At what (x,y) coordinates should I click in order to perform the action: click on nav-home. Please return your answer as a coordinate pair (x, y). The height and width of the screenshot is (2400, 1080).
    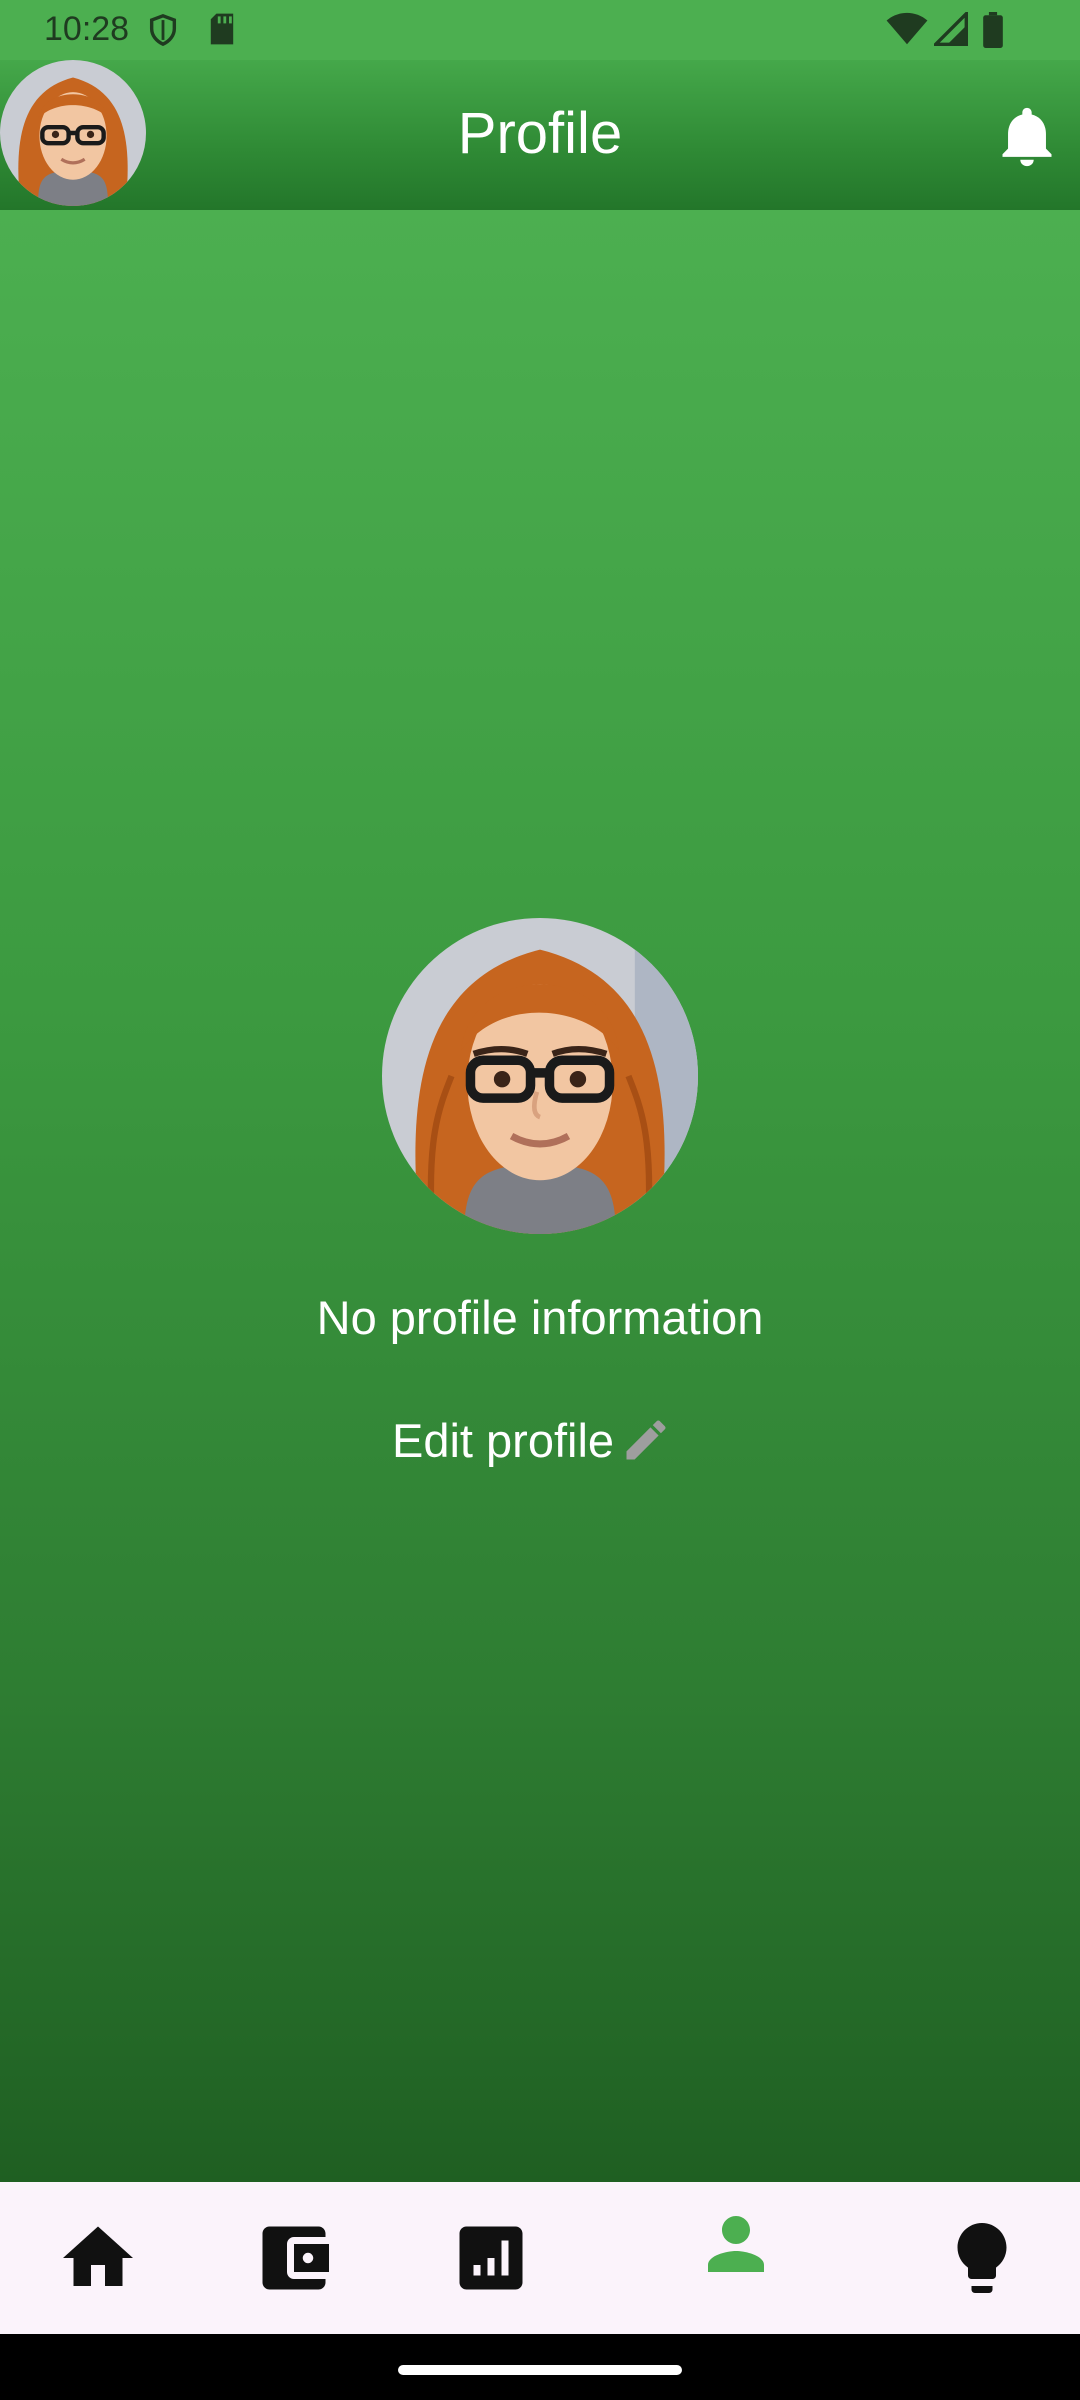
    Looking at the image, I should click on (98, 2258).